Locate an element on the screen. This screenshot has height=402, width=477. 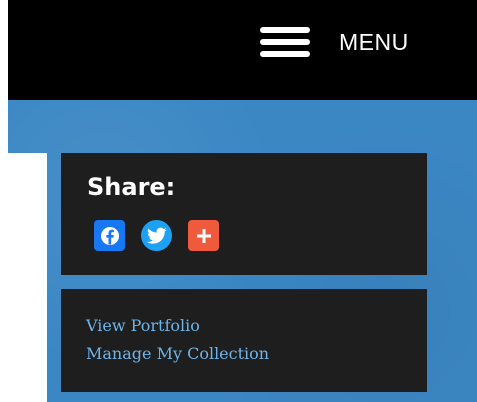
twitter-share-button is located at coordinates (156, 235).